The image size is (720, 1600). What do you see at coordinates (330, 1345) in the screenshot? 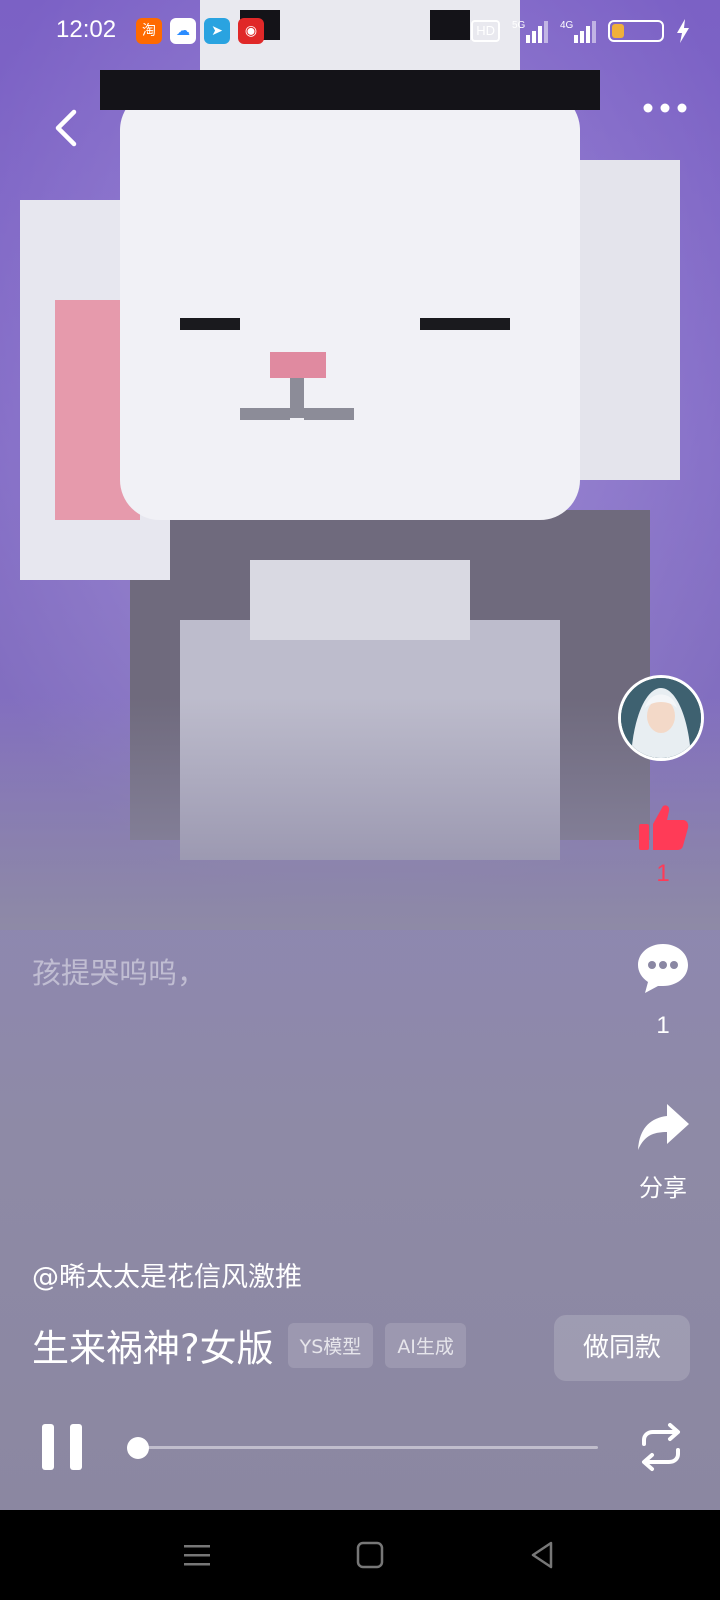
I see `tag-ys-model: YS模型` at bounding box center [330, 1345].